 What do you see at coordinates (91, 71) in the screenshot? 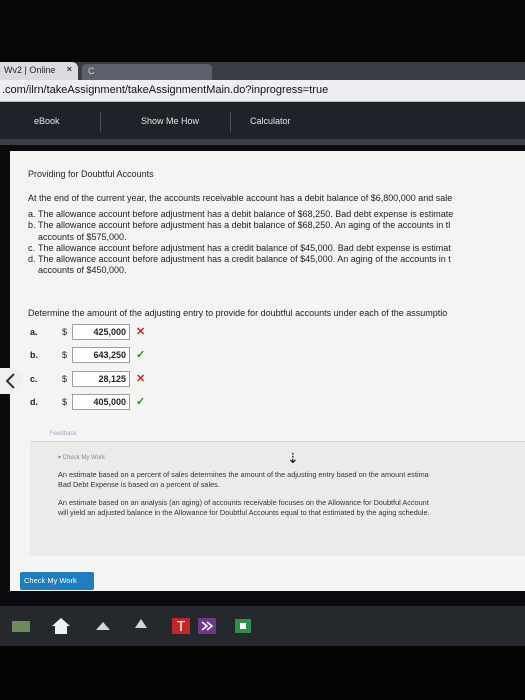
I see `tab2-label: C` at bounding box center [91, 71].